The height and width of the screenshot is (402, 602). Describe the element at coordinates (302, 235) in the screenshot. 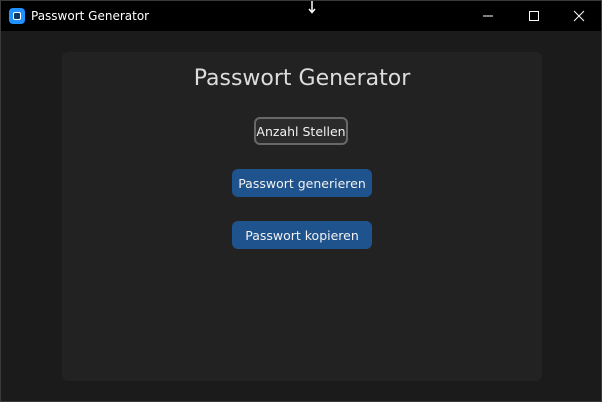

I see `copy-password-button: Passwort kopieren` at that location.